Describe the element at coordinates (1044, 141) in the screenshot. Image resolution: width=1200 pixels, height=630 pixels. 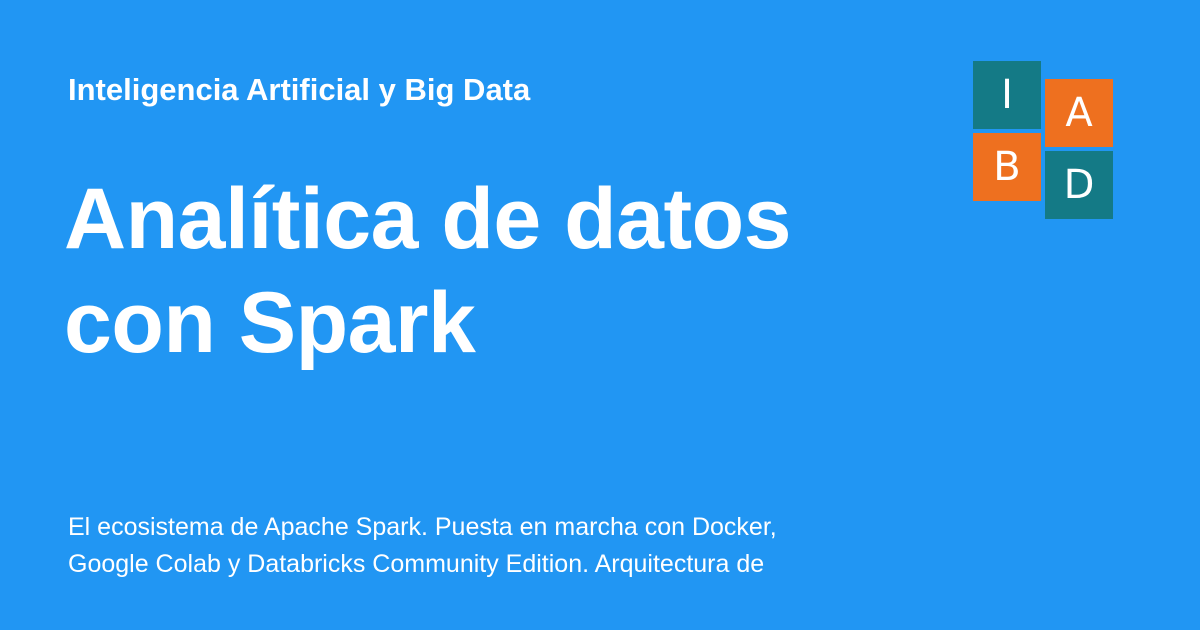
I see `iabd-logo: I A B D` at that location.